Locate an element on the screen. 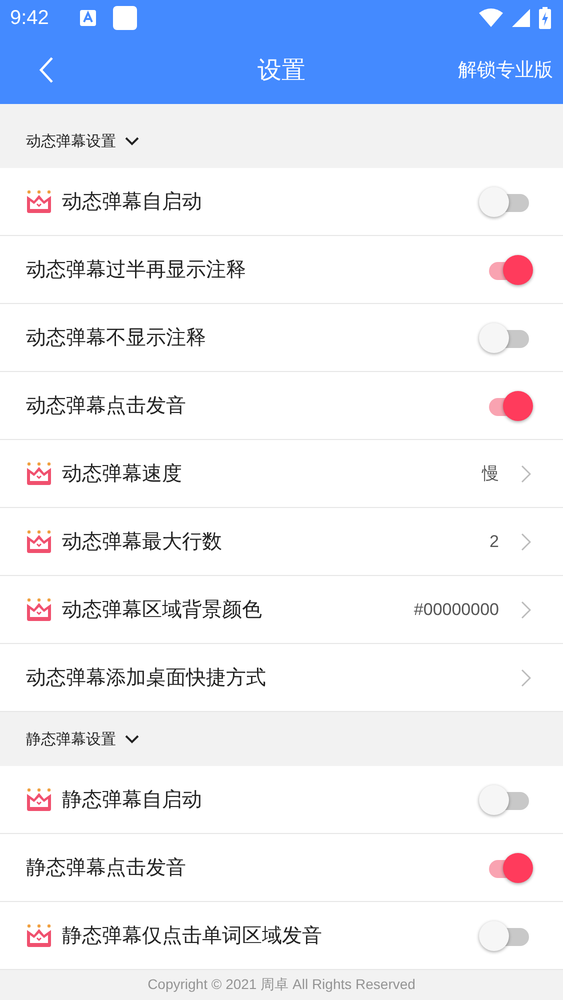 The width and height of the screenshot is (563, 1000). copyright-text: Copyright © 2021 周卓 All Rights Reserved is located at coordinates (282, 985).